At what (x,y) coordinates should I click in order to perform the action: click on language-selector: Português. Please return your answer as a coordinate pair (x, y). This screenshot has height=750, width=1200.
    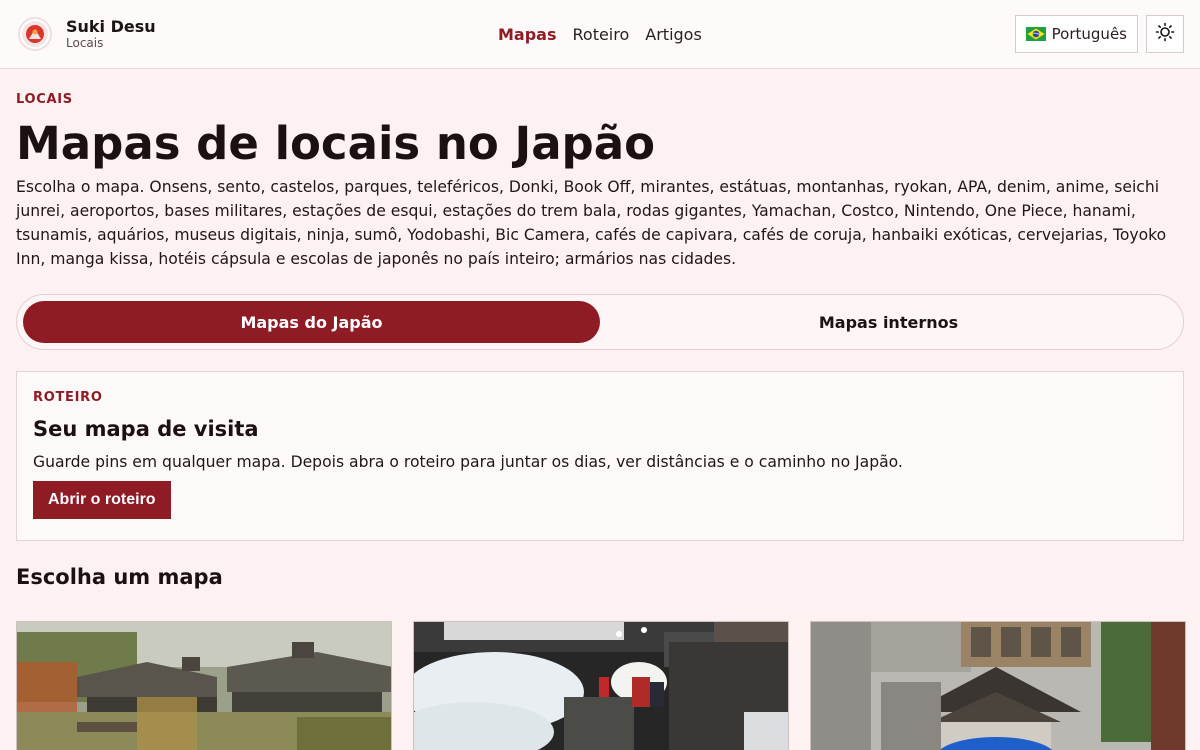
    Looking at the image, I should click on (1076, 34).